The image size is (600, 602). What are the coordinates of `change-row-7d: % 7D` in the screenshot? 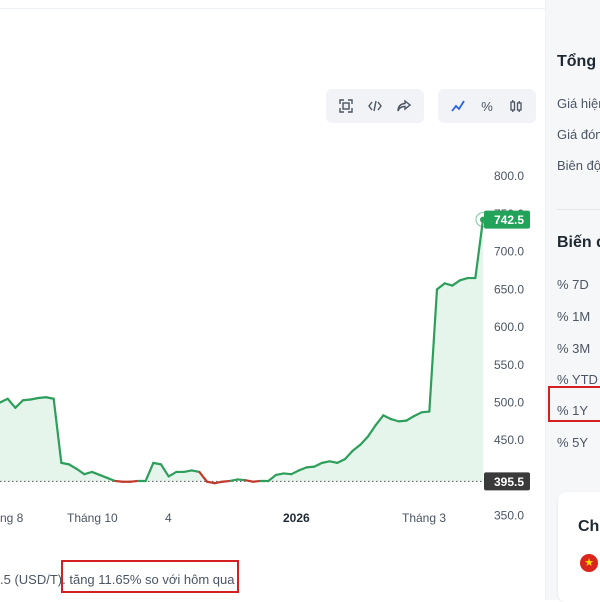 It's located at (573, 284).